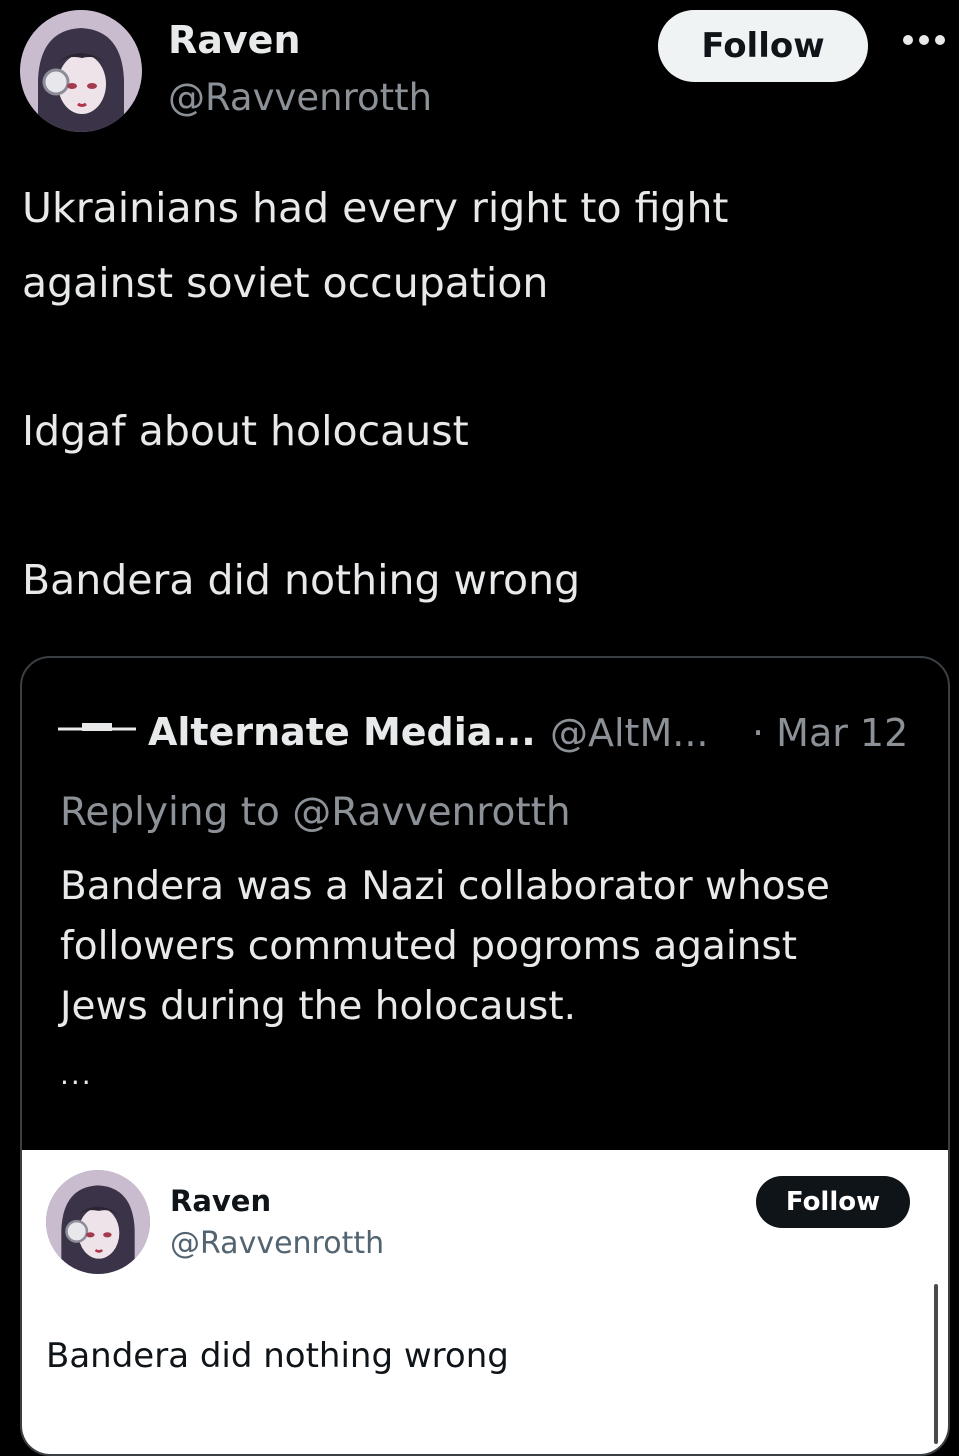 Image resolution: width=959 pixels, height=1456 pixels. I want to click on quote-text-line-1: Bandera was a Nazi collaborator whose, so click(445, 886).